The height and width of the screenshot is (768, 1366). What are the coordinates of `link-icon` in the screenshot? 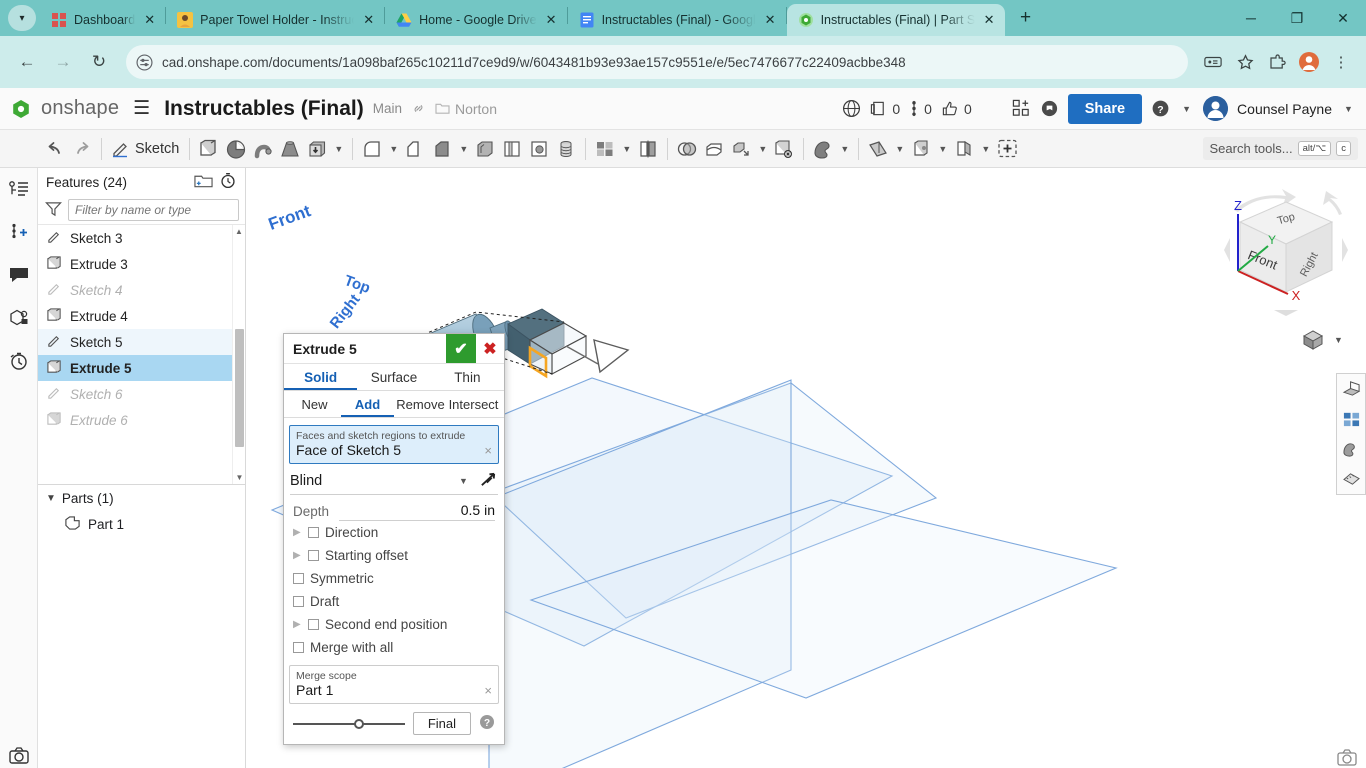 It's located at (418, 108).